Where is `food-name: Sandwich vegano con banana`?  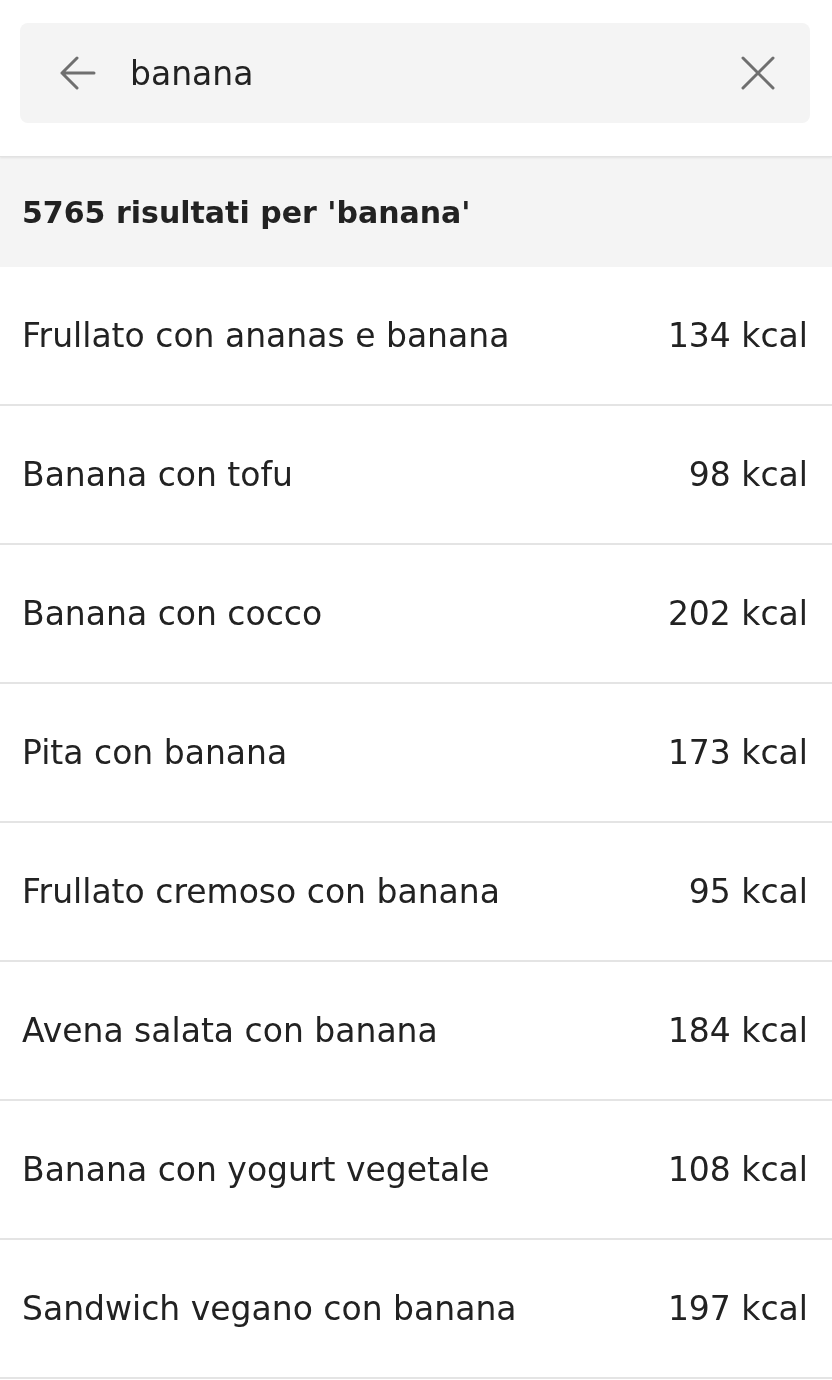
food-name: Sandwich vegano con banana is located at coordinates (269, 1308).